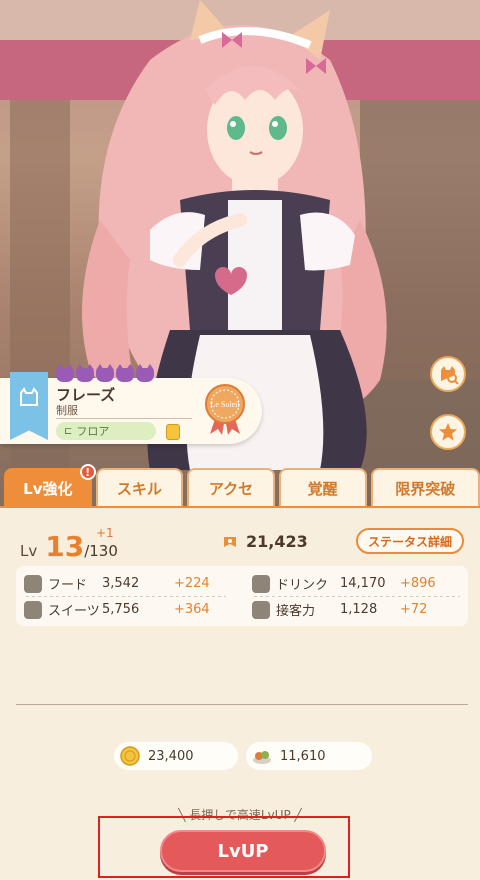 The height and width of the screenshot is (880, 480). I want to click on status-detail-button: ステータス詳細, so click(410, 541).